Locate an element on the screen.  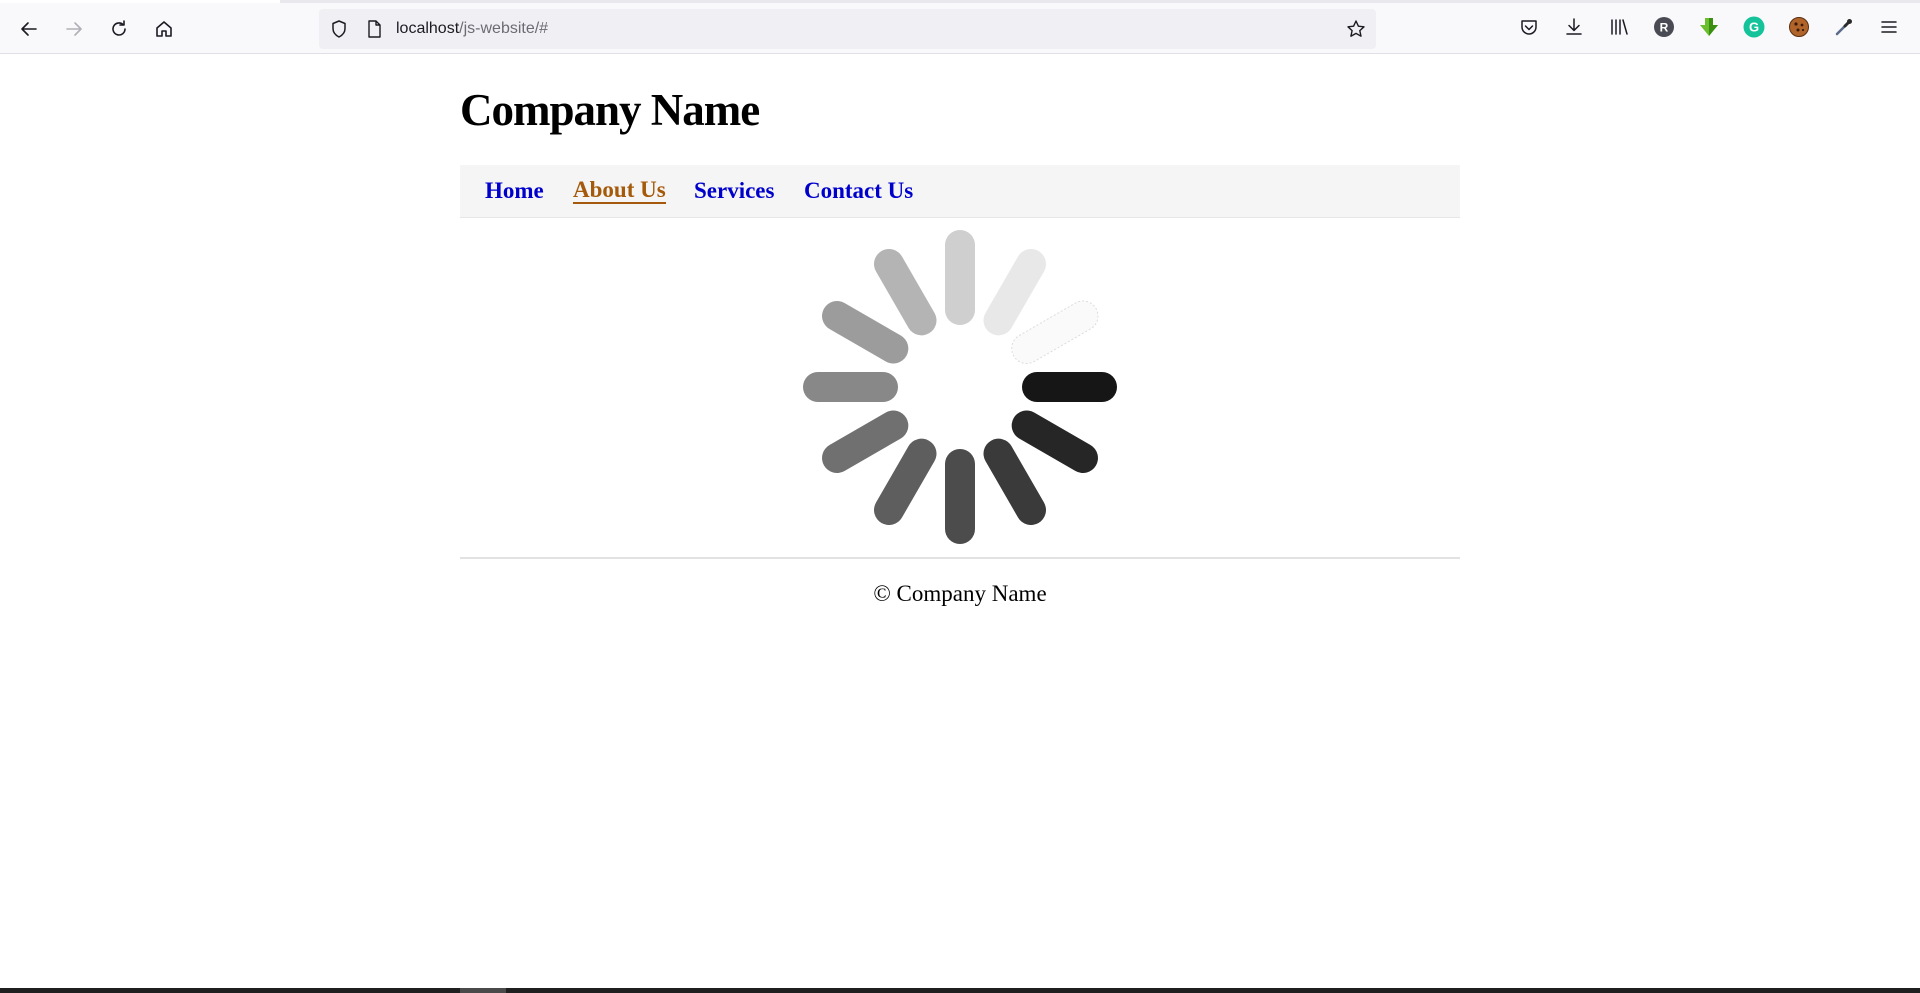
cookie-extension-button is located at coordinates (1799, 27).